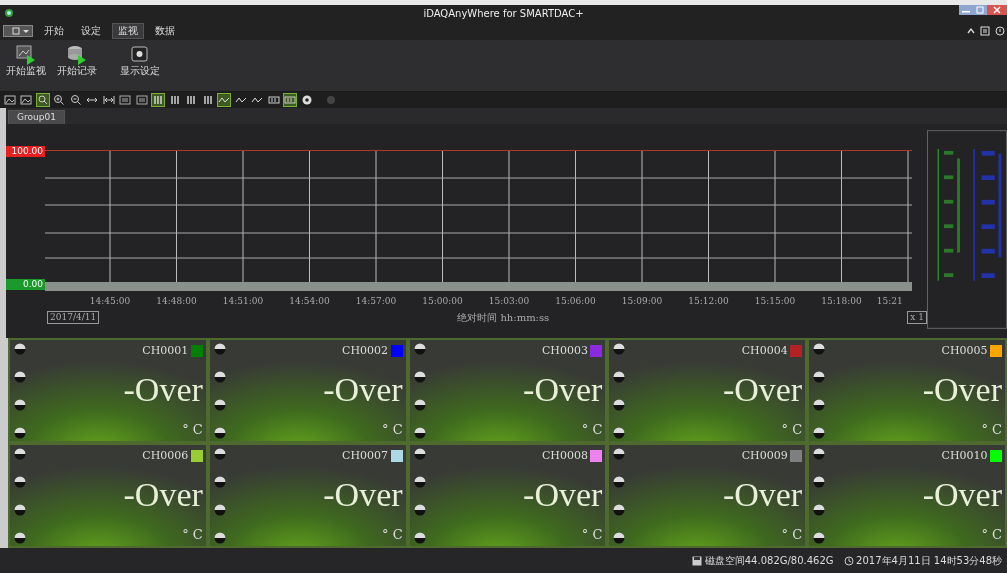 Image resolution: width=1007 pixels, height=573 pixels. What do you see at coordinates (139, 60) in the screenshot?
I see `ribbon-button: 显示设定` at bounding box center [139, 60].